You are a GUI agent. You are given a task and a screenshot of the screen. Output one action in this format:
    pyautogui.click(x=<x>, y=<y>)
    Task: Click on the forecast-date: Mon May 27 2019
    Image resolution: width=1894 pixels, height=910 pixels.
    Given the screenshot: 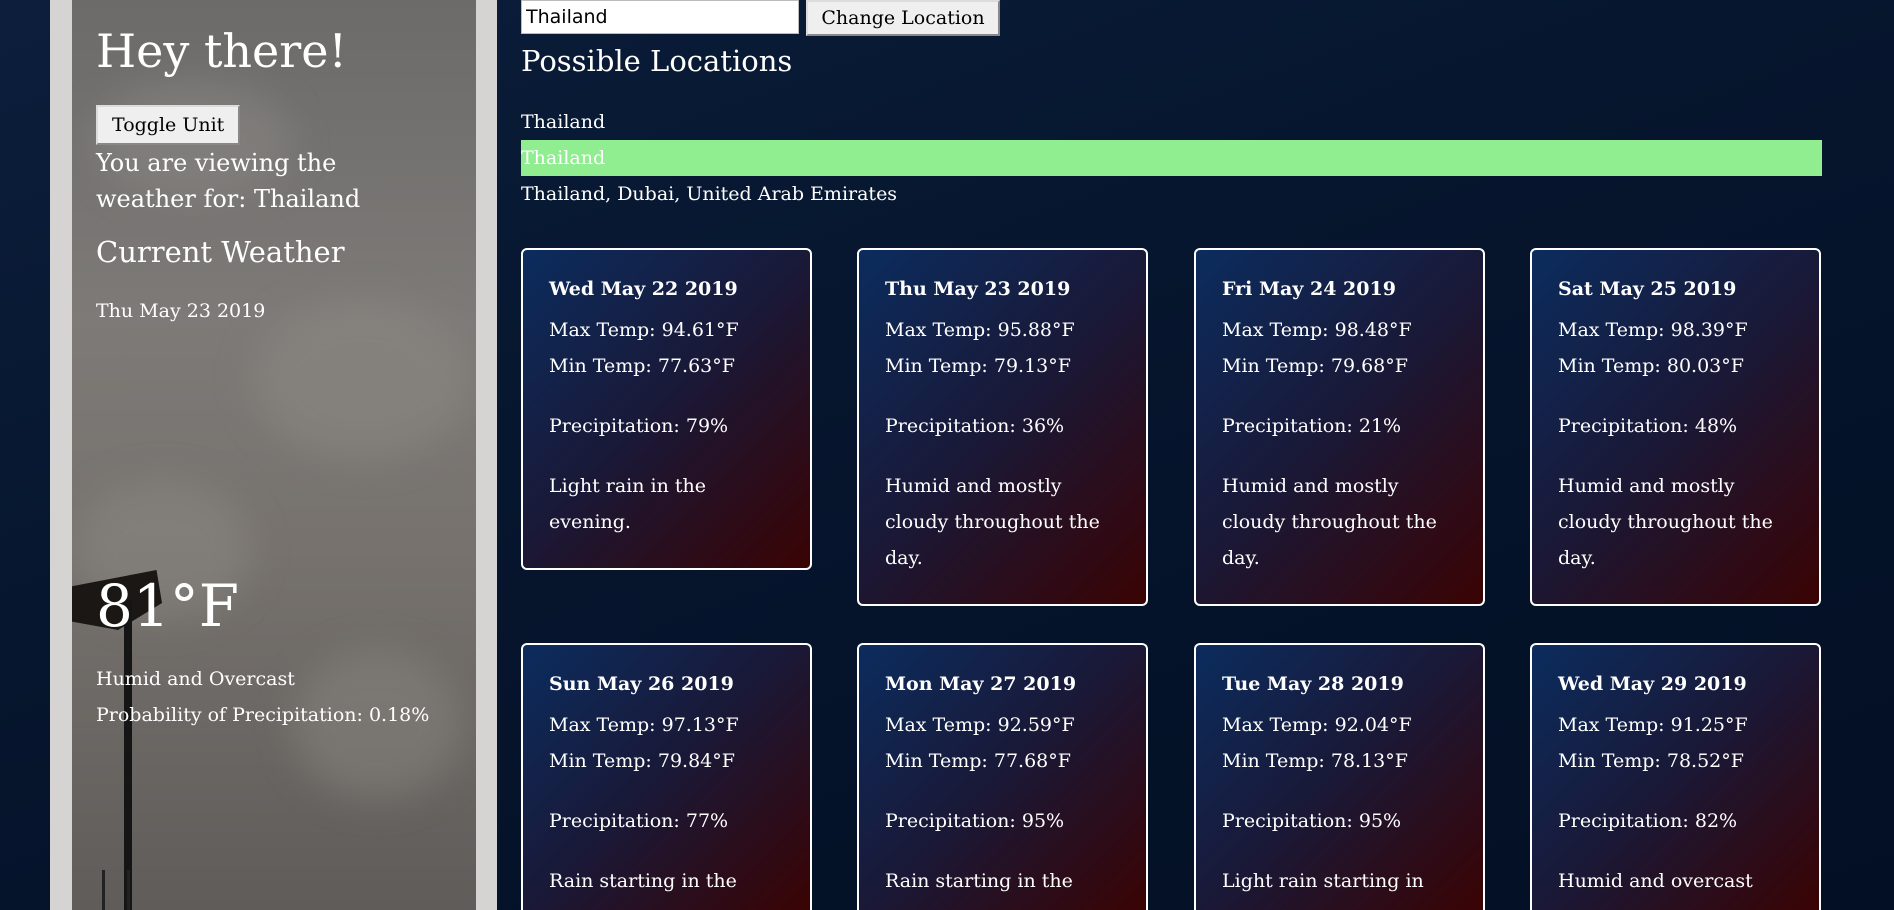 What is the action you would take?
    pyautogui.click(x=981, y=684)
    